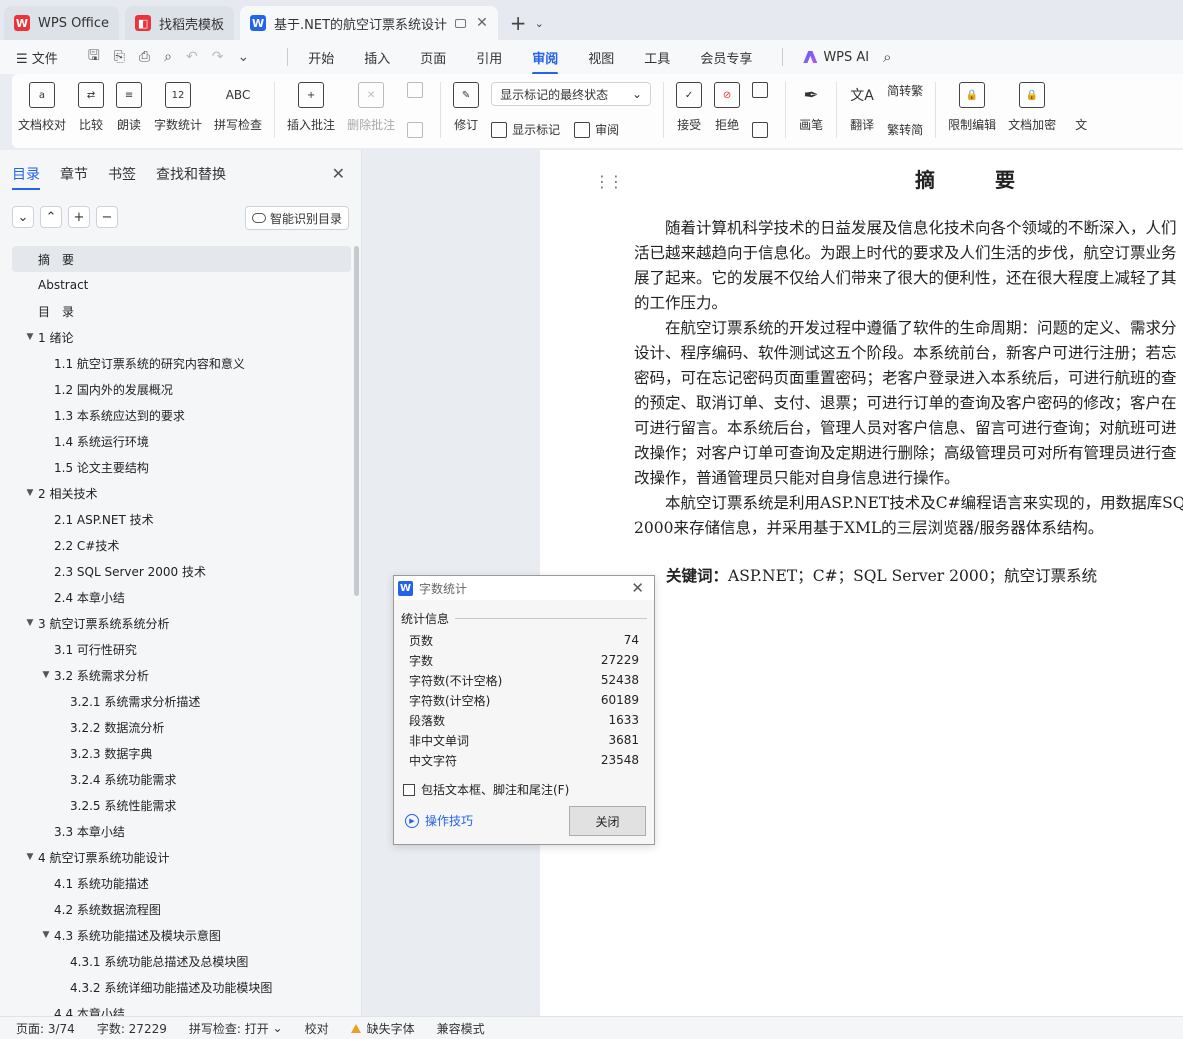 The width and height of the screenshot is (1183, 1039). Describe the element at coordinates (811, 107) in the screenshot. I see `pen-button: ✒ 画笔` at that location.